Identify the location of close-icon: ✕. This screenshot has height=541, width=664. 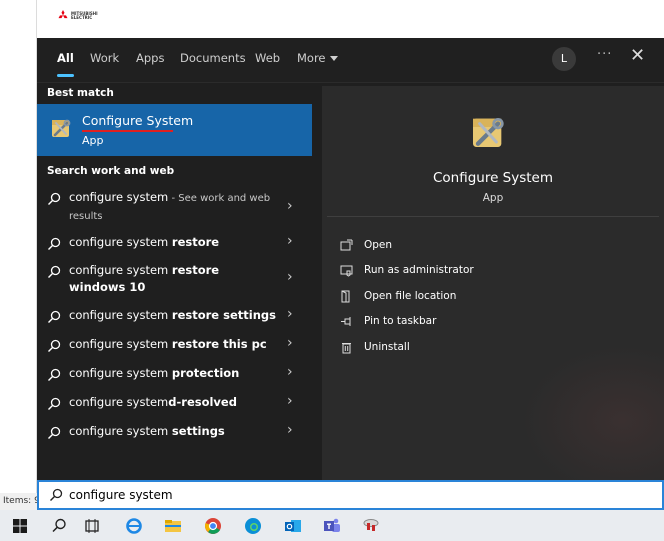
(637, 55).